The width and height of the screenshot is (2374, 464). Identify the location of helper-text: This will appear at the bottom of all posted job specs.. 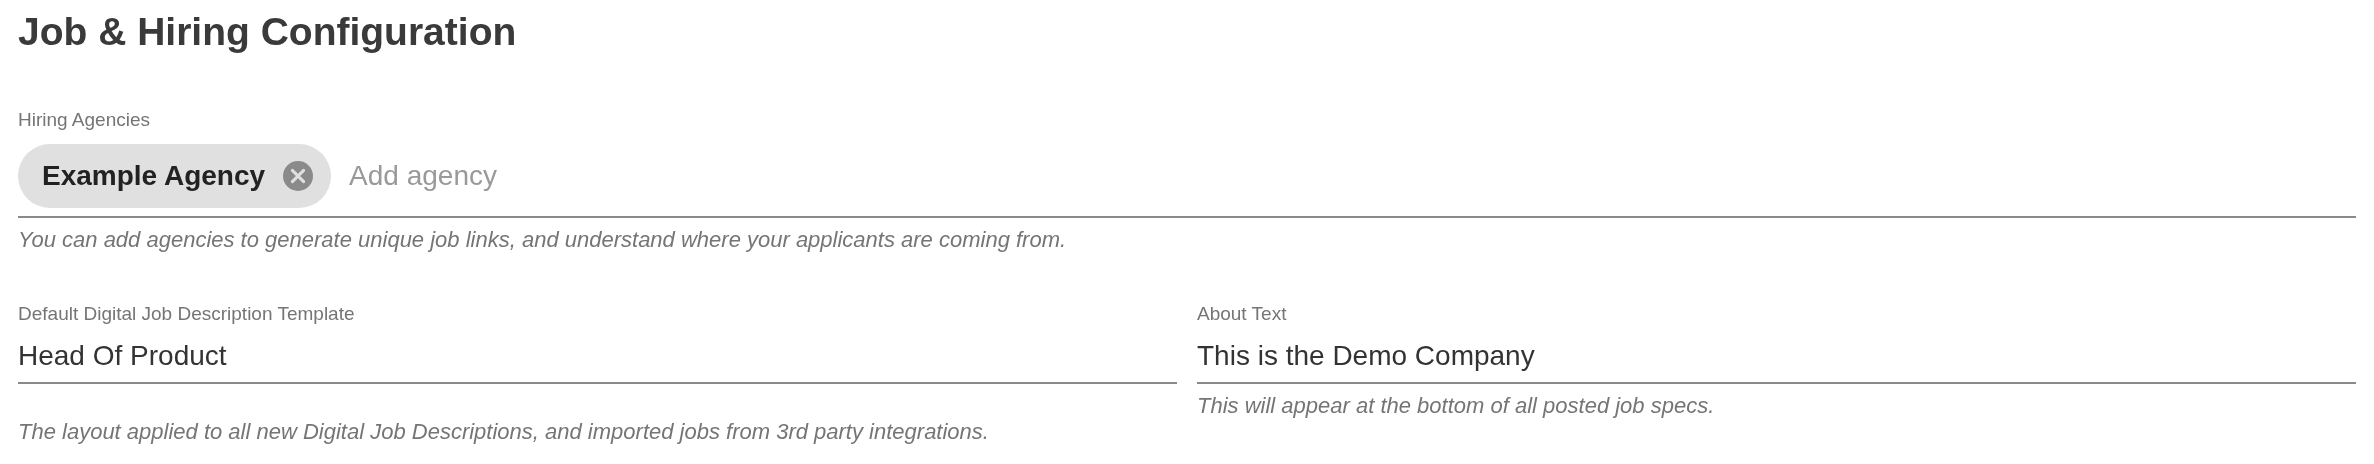
(1456, 406).